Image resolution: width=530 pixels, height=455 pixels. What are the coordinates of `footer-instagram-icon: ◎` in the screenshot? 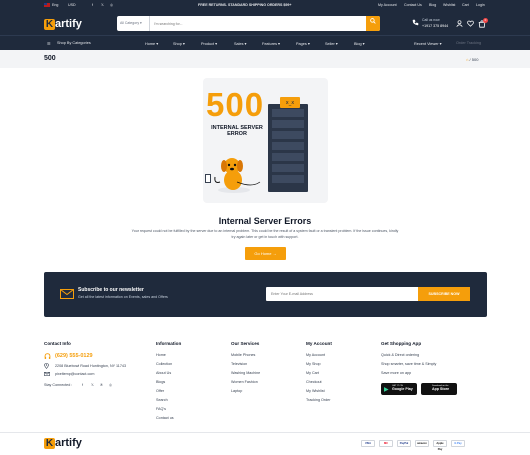 It's located at (110, 385).